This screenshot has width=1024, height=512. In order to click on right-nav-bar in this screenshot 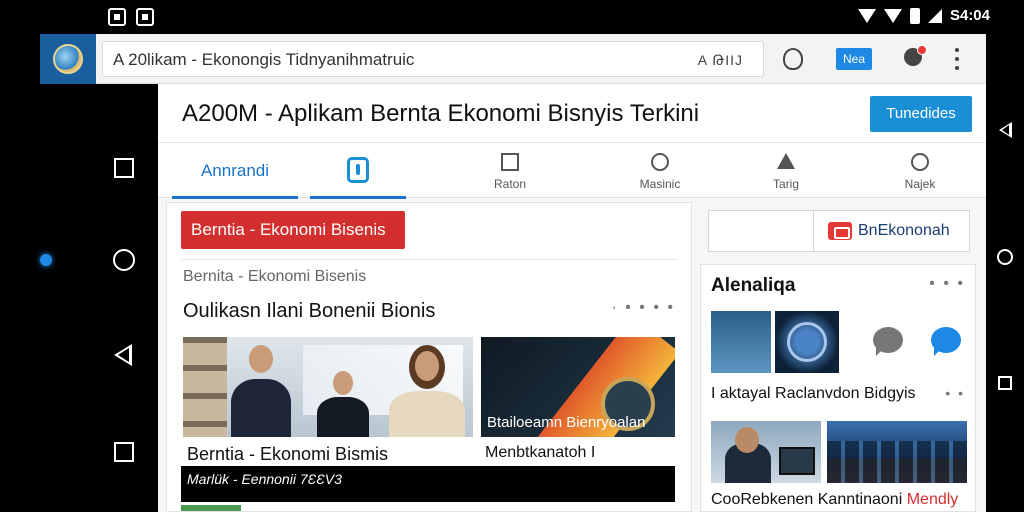, I will do `click(1005, 273)`.